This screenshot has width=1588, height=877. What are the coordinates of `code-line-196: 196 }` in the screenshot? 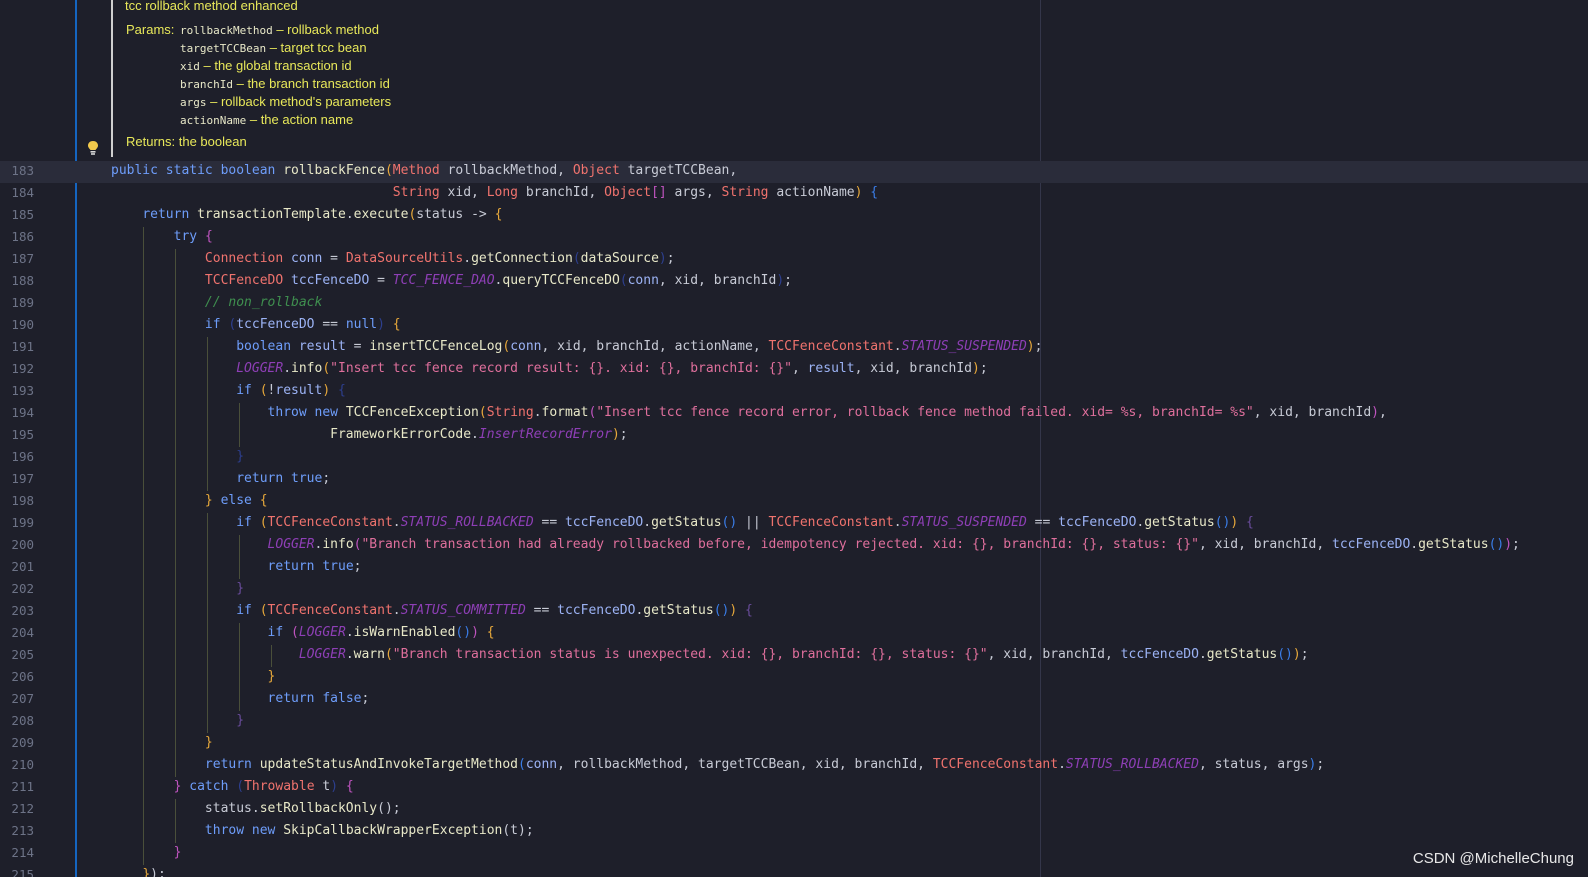 It's located at (794, 458).